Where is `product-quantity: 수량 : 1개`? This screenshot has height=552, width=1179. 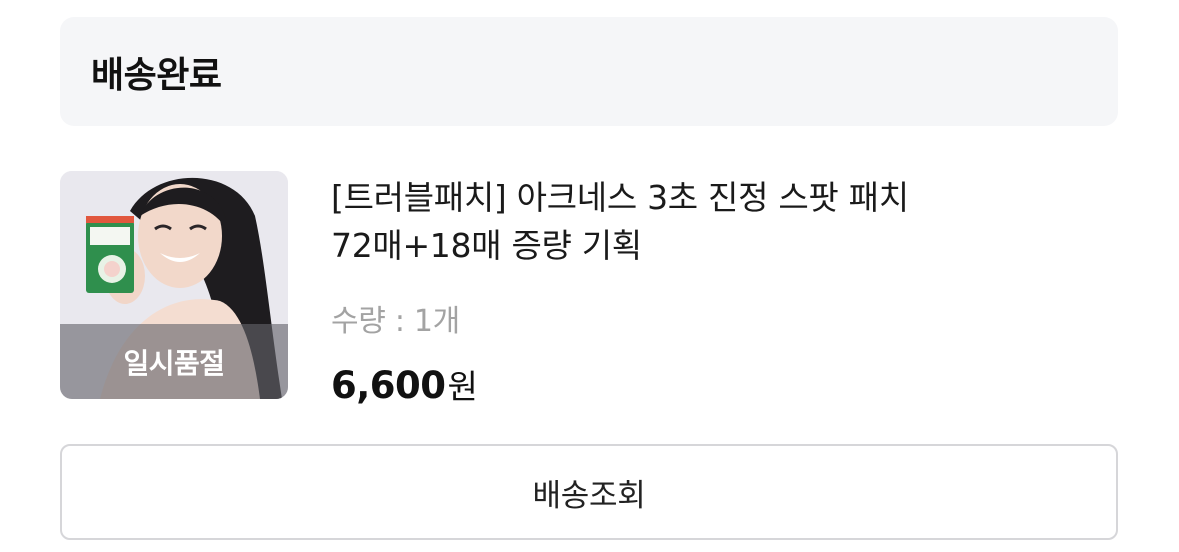
product-quantity: 수량 : 1개 is located at coordinates (395, 321).